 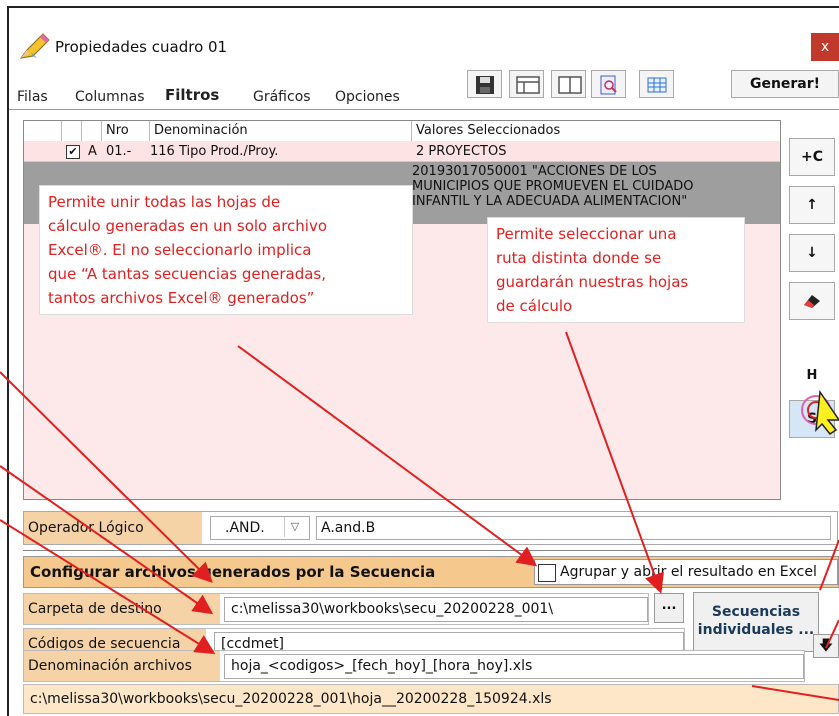 What do you see at coordinates (367, 97) in the screenshot?
I see `tab-opciones: Opciones` at bounding box center [367, 97].